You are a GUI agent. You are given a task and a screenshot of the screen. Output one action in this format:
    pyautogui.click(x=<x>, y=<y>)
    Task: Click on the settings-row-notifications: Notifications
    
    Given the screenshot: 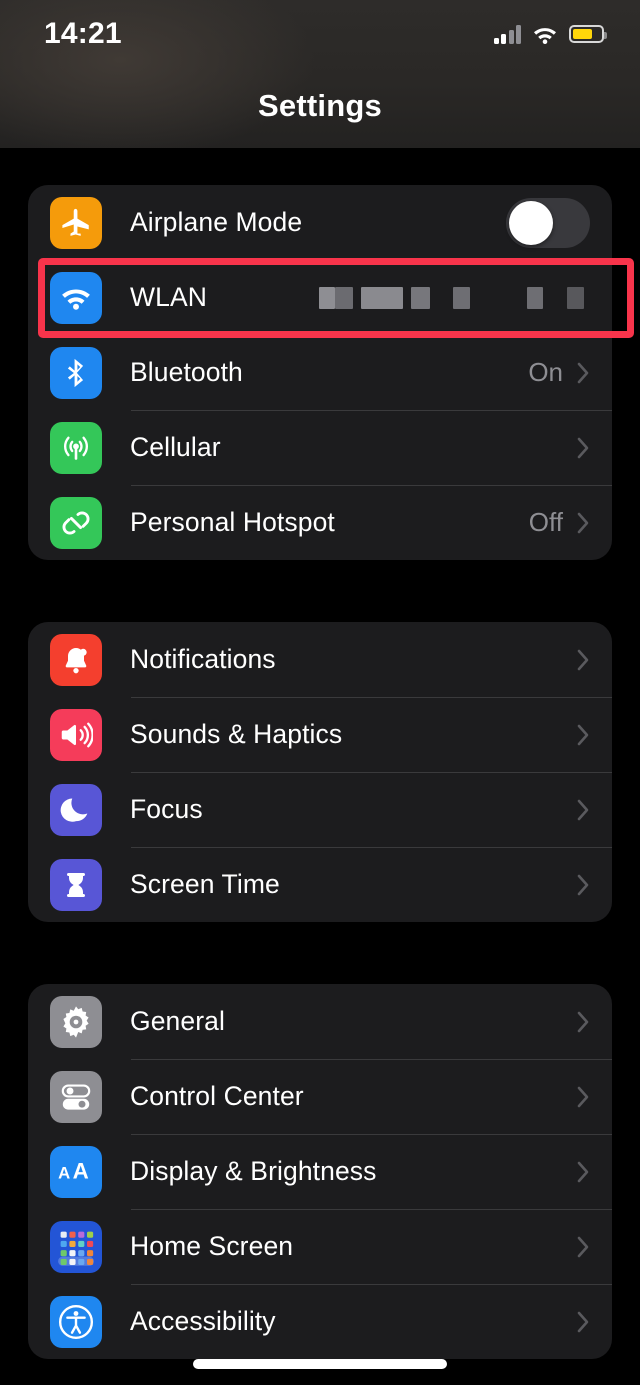 What is the action you would take?
    pyautogui.click(x=320, y=659)
    